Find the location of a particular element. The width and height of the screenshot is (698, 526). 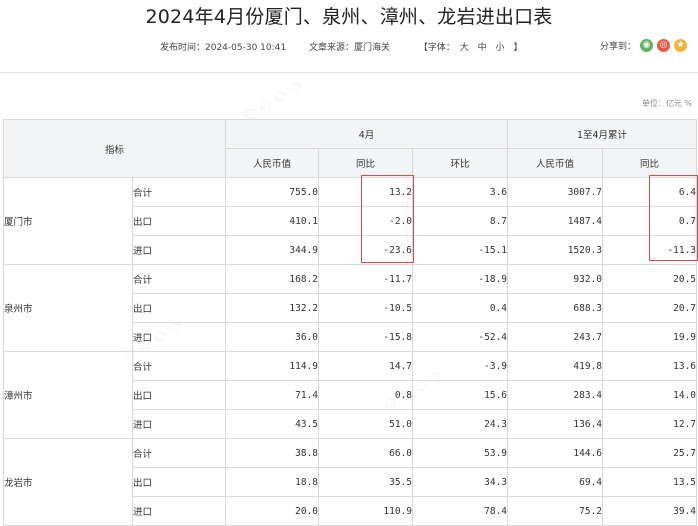

value-cell: 0.4 is located at coordinates (460, 308).